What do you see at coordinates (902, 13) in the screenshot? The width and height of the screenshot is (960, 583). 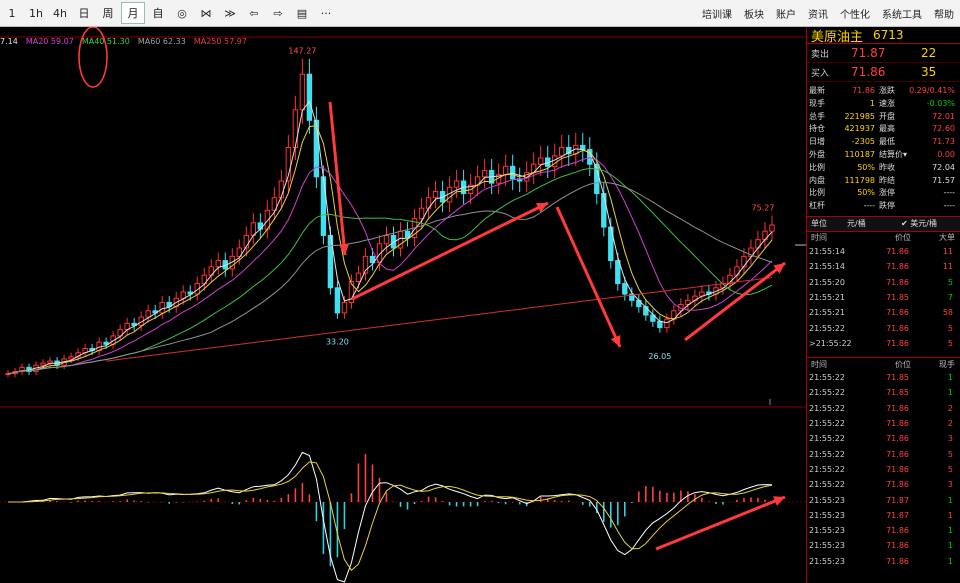 I see `menu-item-5: 系统工具` at bounding box center [902, 13].